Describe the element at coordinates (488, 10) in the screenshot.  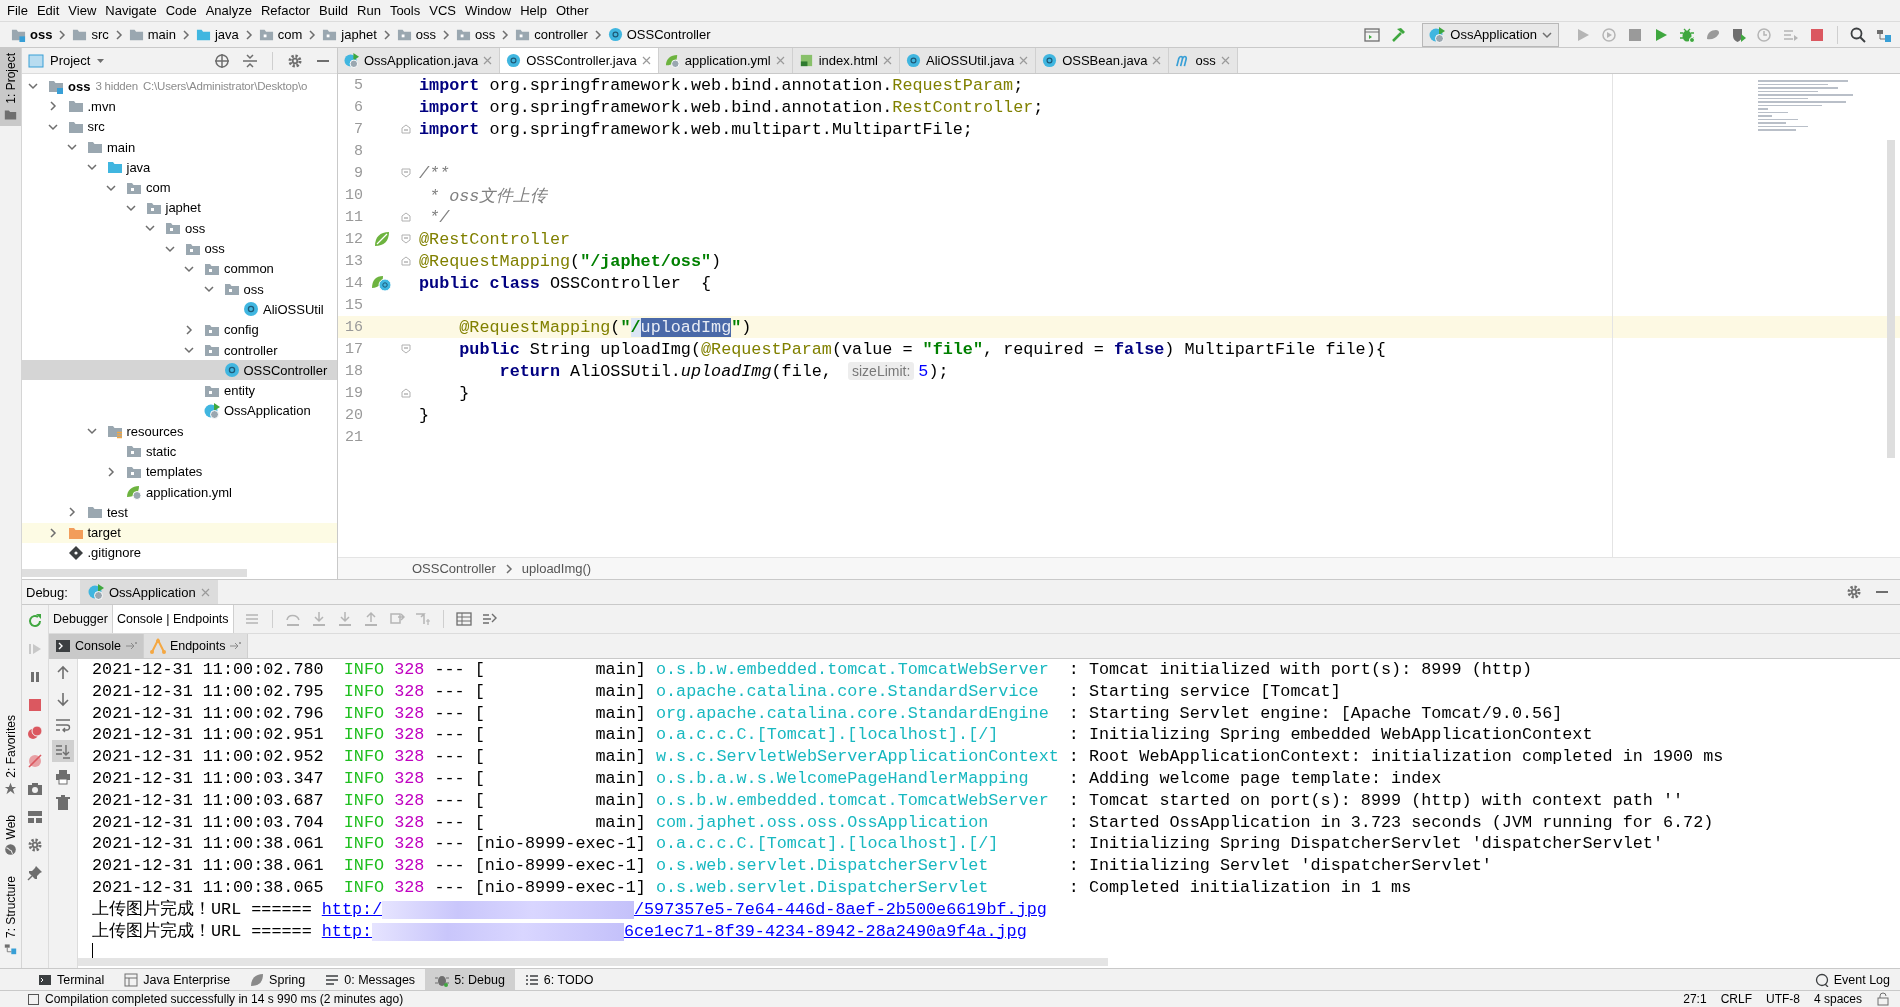
I see `menu-item: Window` at that location.